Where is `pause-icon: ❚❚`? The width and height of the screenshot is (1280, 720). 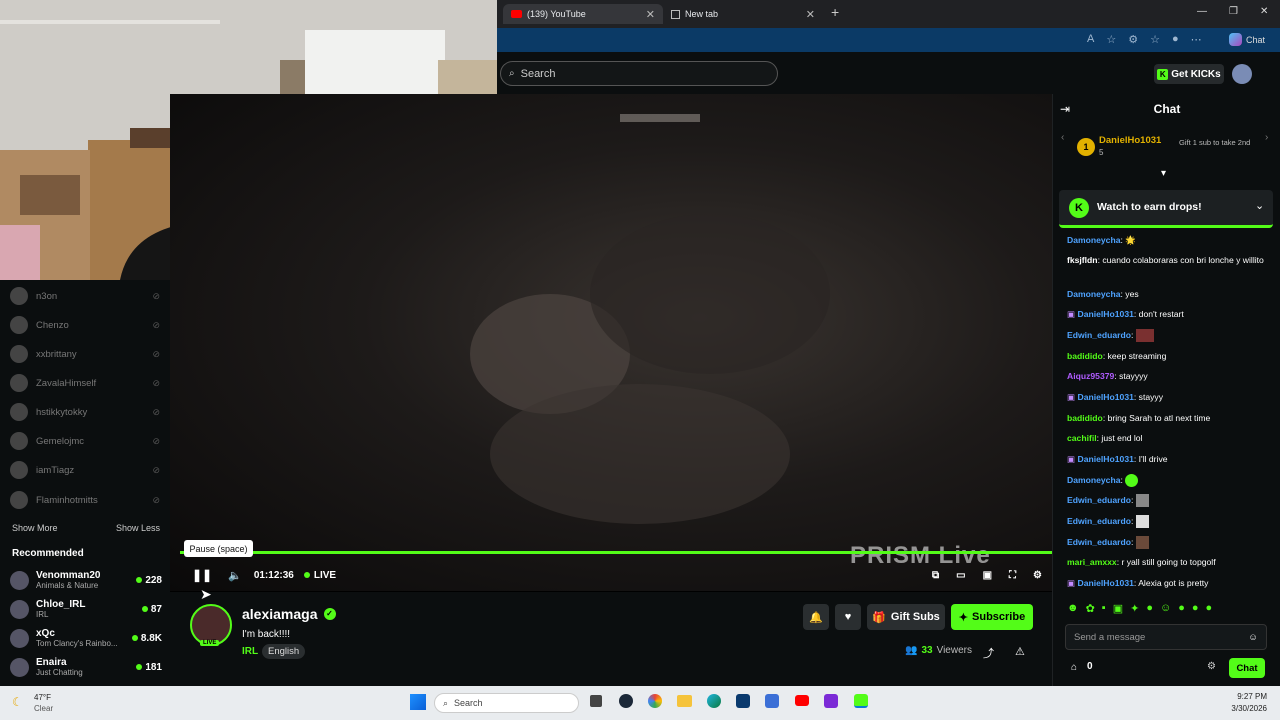 pause-icon: ❚❚ is located at coordinates (202, 575).